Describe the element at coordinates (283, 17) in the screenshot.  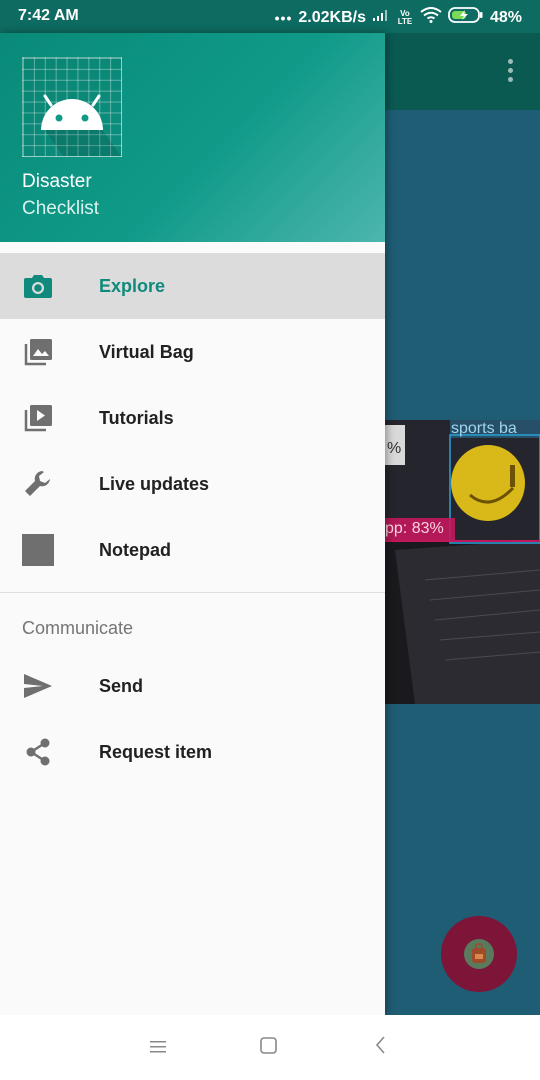
I see `notification-dots-icon: •••` at that location.